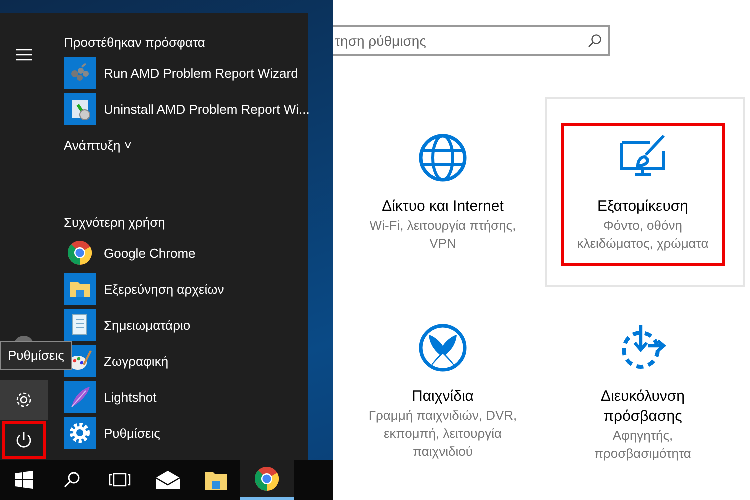  I want to click on settings-tile: Διευκόλυνση πρόσβασης Αφηγητής, προσβασιμότητα, so click(645, 382).